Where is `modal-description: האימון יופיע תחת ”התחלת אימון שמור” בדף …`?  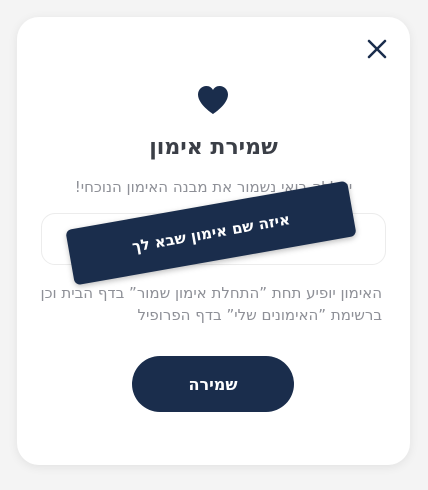
modal-description: האימון יופיע תחת ”התחלת אימון שמור” בדף … is located at coordinates (211, 304).